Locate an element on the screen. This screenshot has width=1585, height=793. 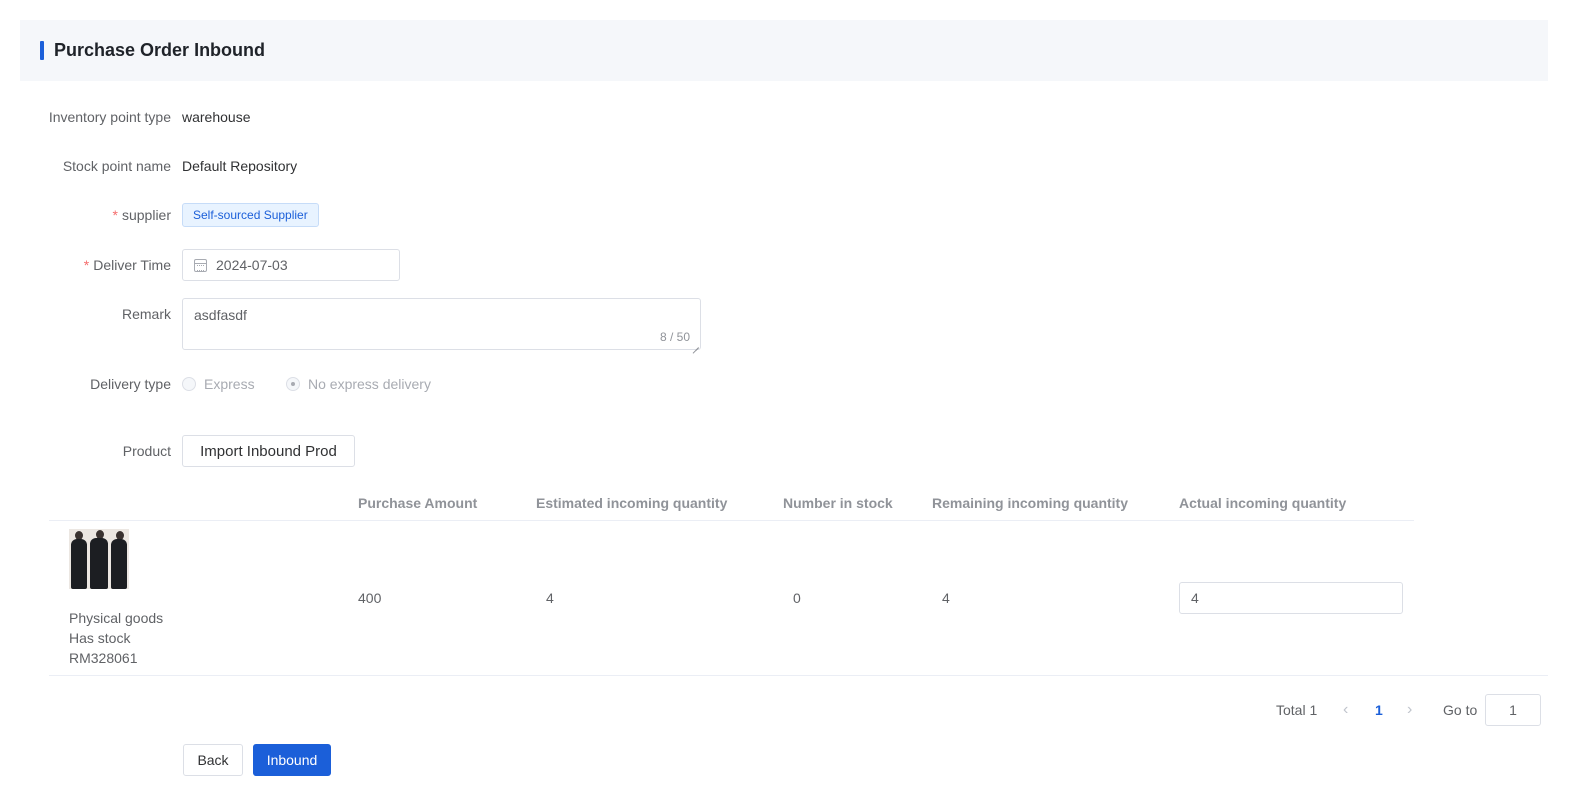
pagination-goto-label: Go to is located at coordinates (1460, 710).